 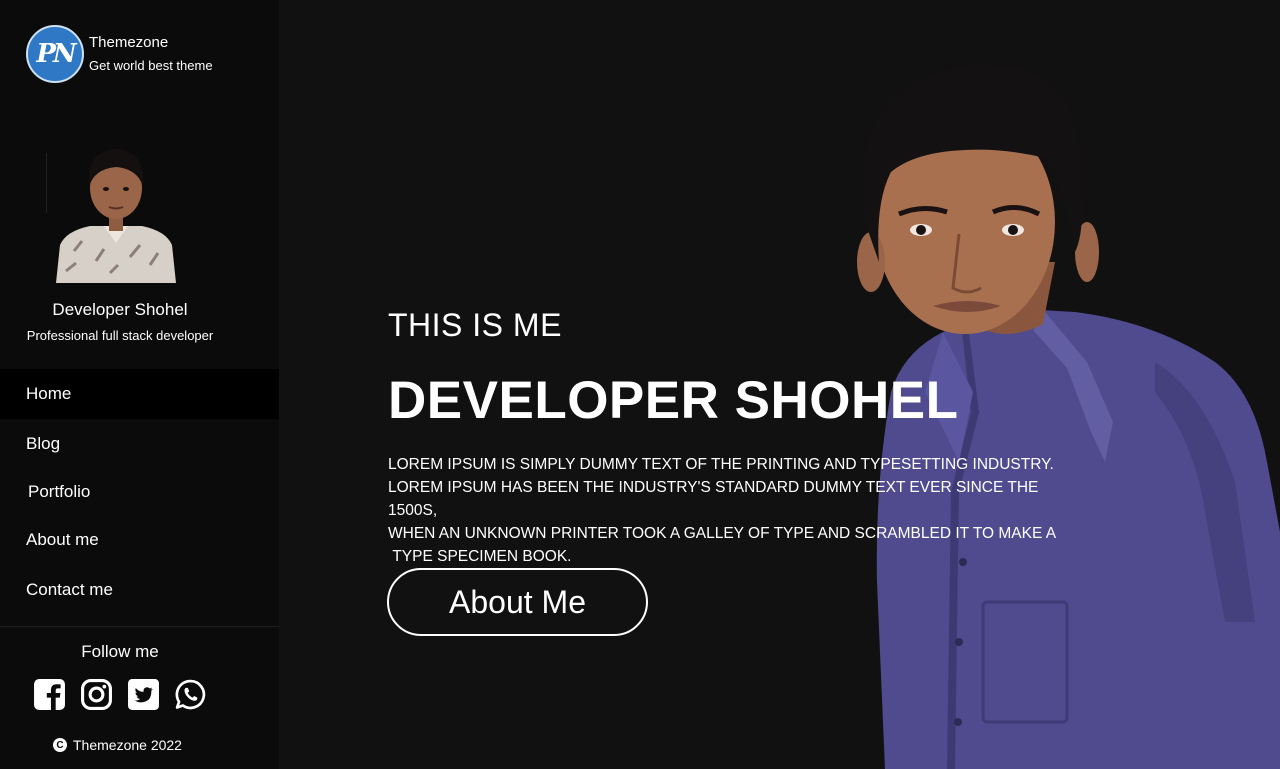 I want to click on sidebar-nav: Home Blog Portfolio About me Contact me, so click(x=139, y=492).